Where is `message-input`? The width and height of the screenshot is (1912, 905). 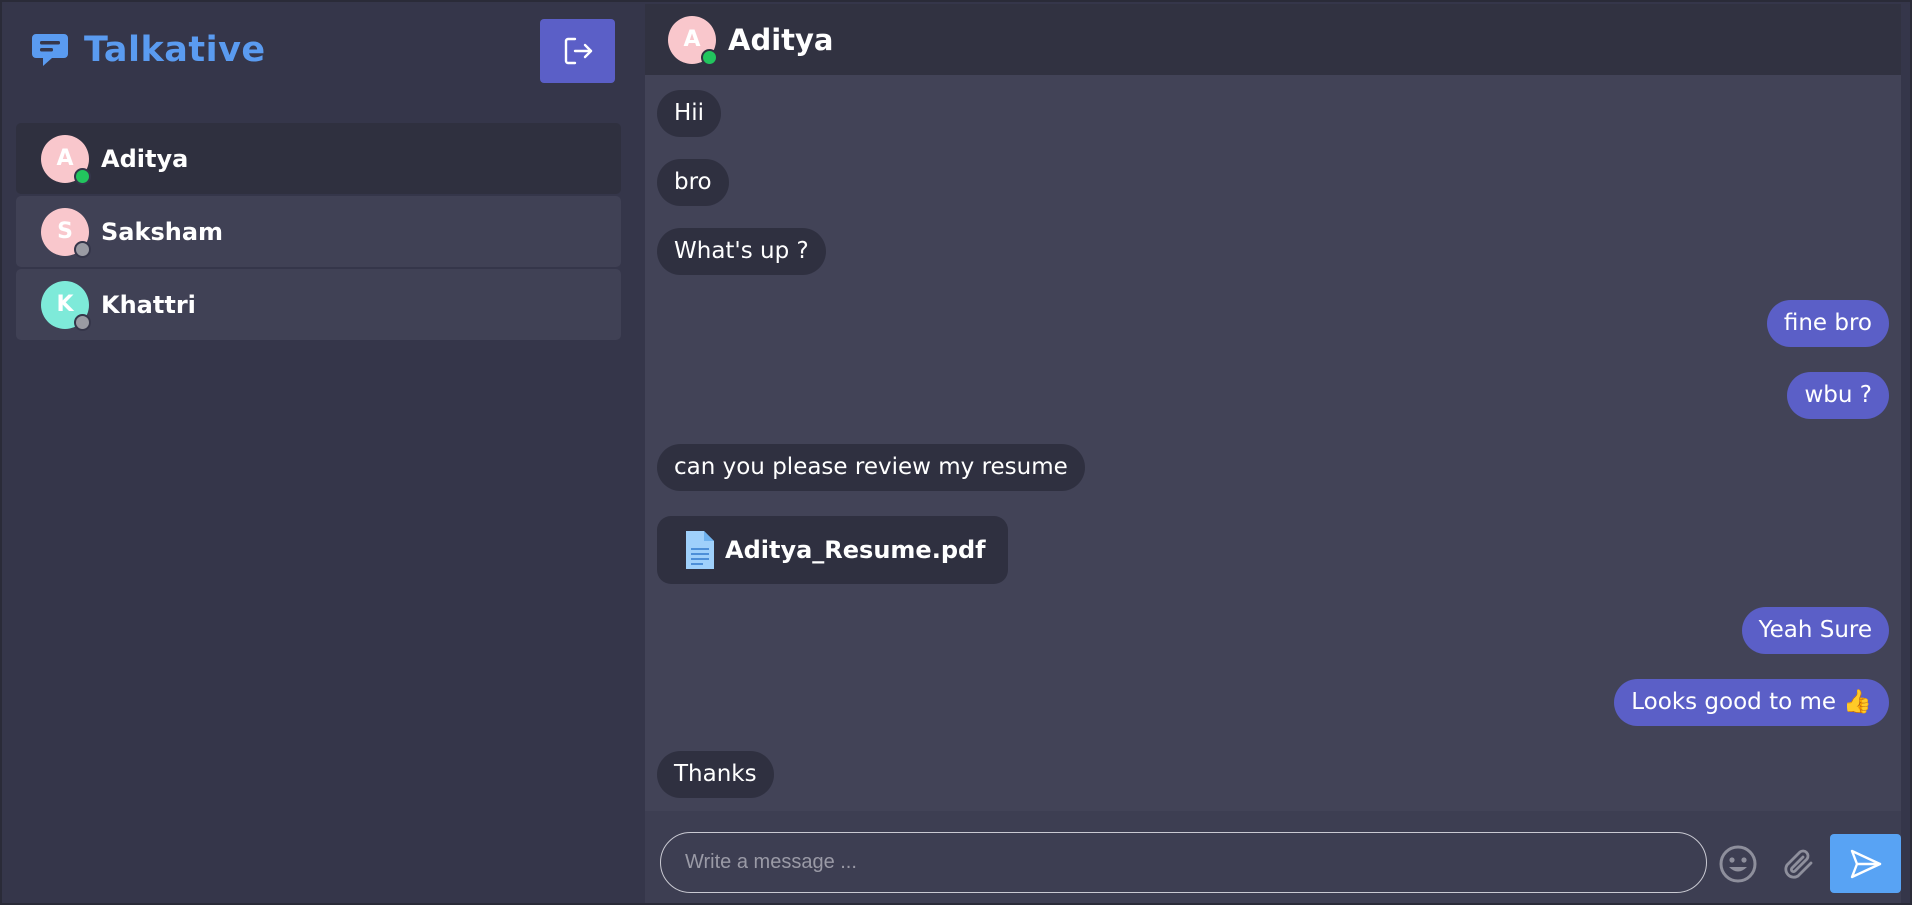 message-input is located at coordinates (1183, 862).